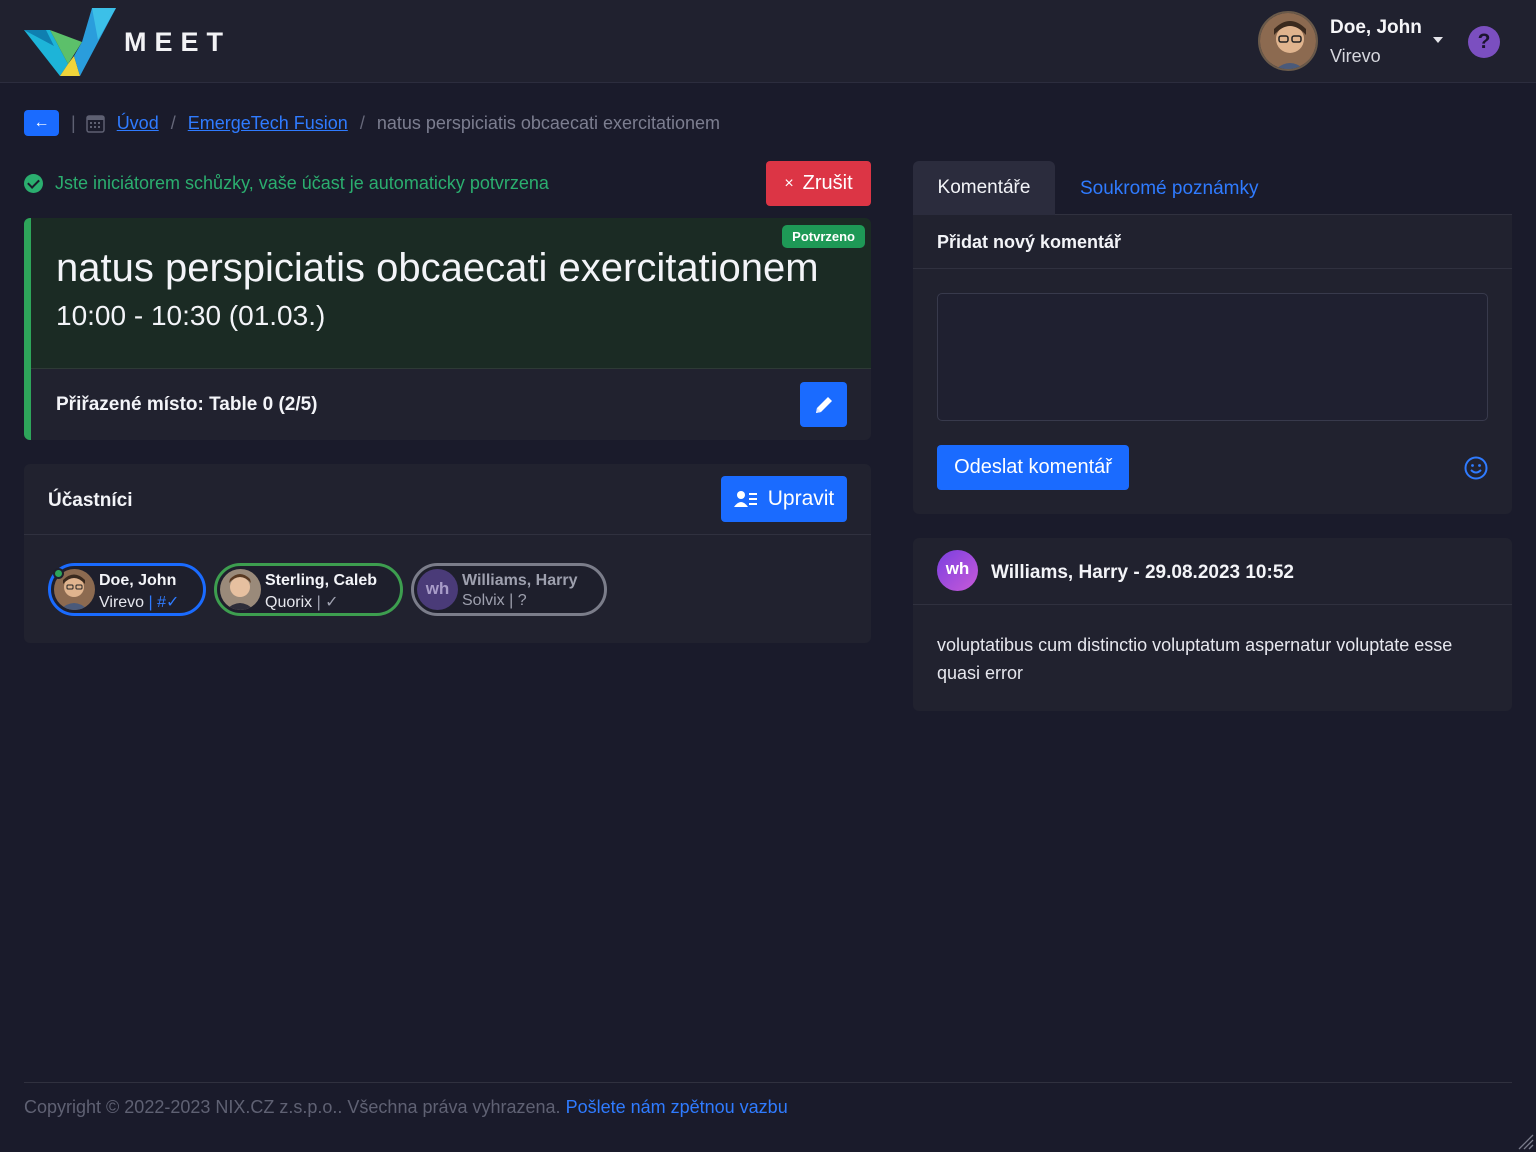 This screenshot has height=1152, width=1536. Describe the element at coordinates (768, 1082) in the screenshot. I see `footer-divider` at that location.